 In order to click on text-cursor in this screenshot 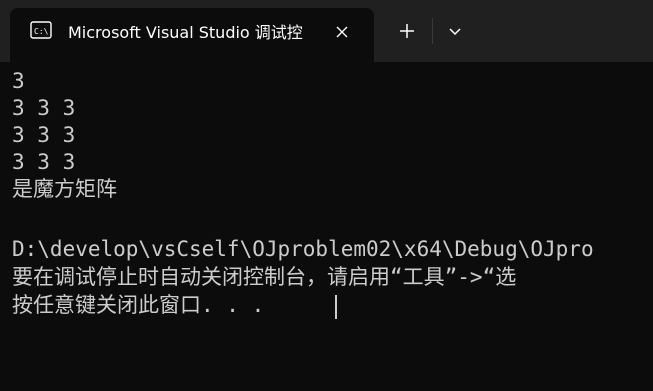, I will do `click(336, 307)`.